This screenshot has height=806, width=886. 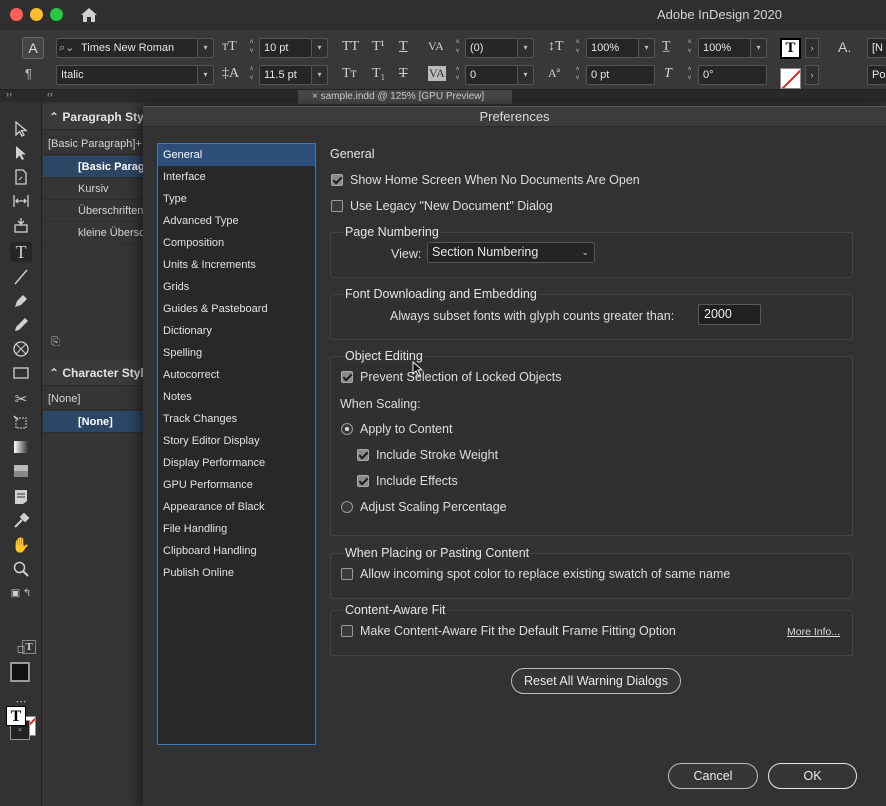 What do you see at coordinates (236, 397) in the screenshot?
I see `category-notes: Notes` at bounding box center [236, 397].